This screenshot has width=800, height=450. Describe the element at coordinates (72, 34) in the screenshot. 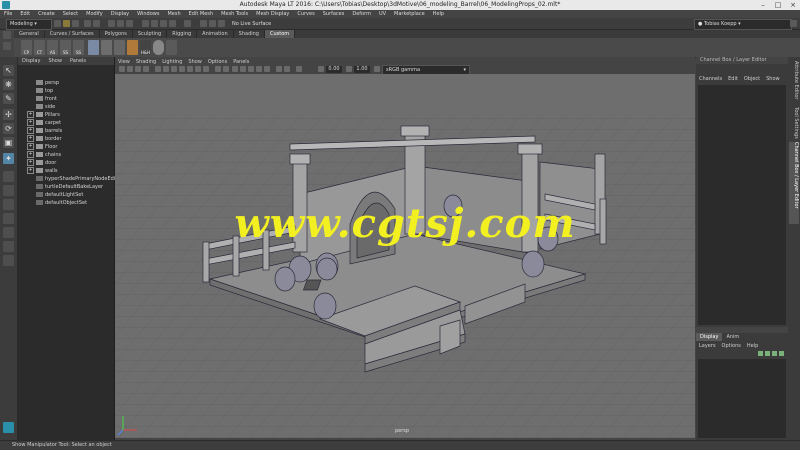

I see `shelf-tab-curves-surfaces: Curves / Surfaces` at that location.